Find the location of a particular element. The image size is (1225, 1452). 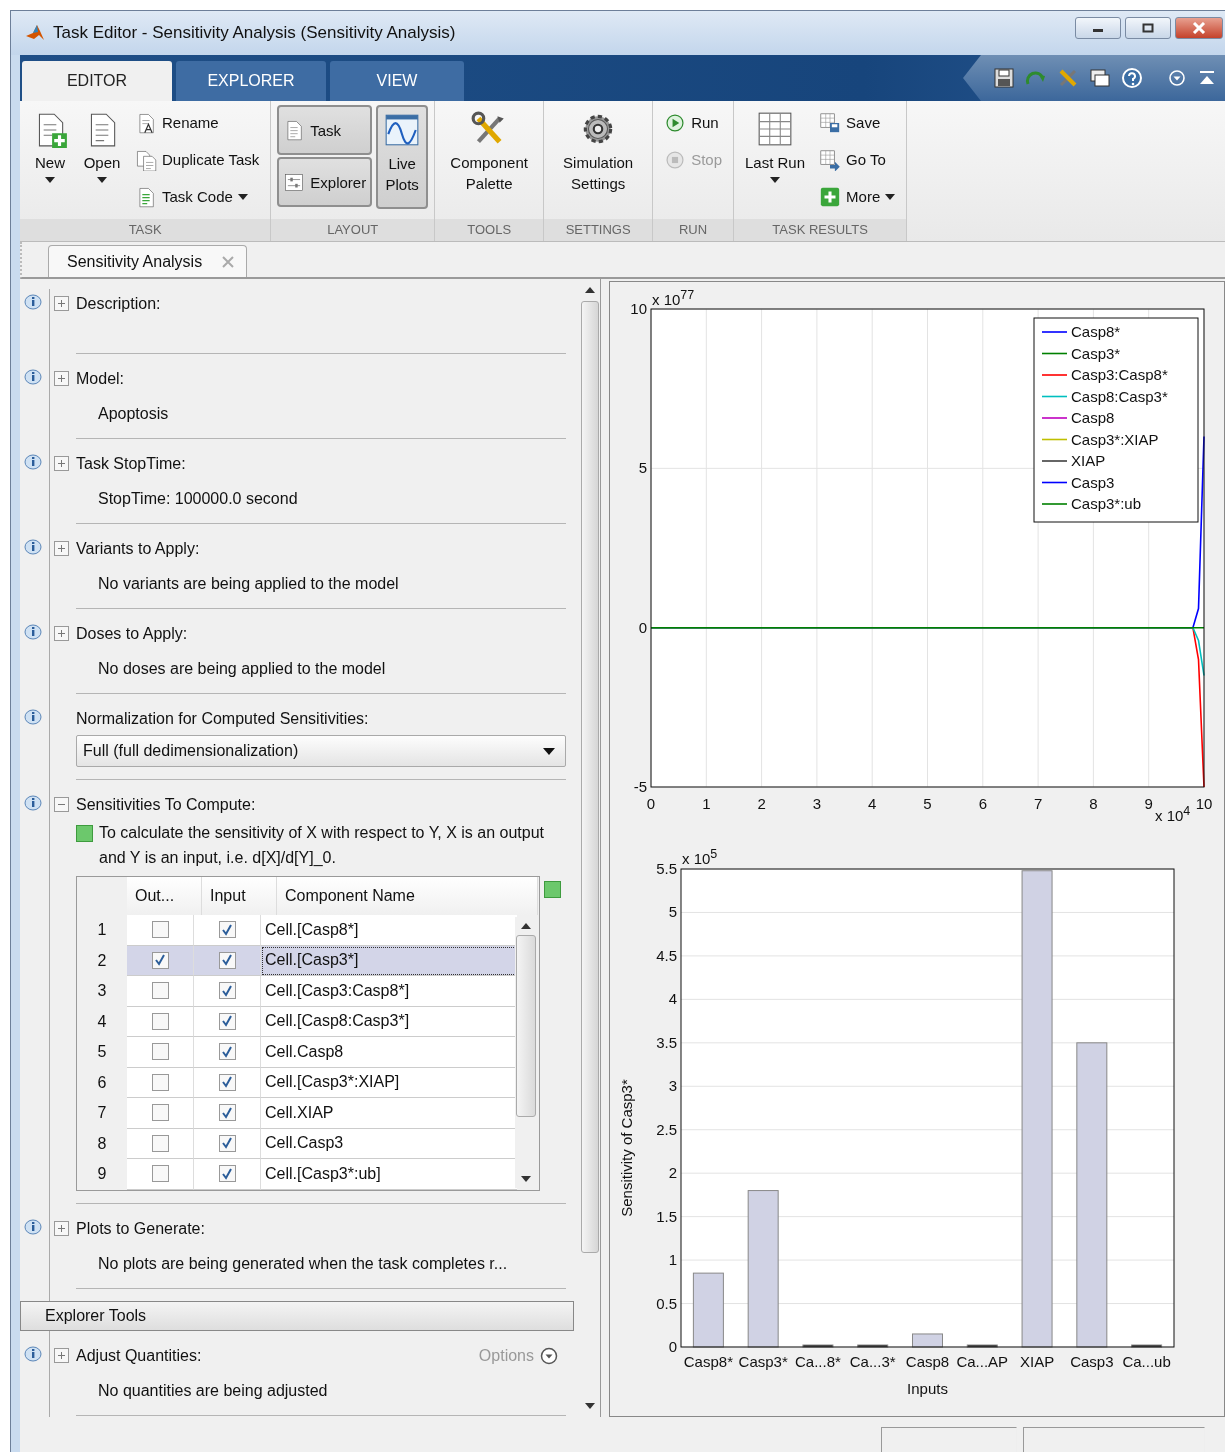

ribbon-group-label: SETTINGS is located at coordinates (598, 230).